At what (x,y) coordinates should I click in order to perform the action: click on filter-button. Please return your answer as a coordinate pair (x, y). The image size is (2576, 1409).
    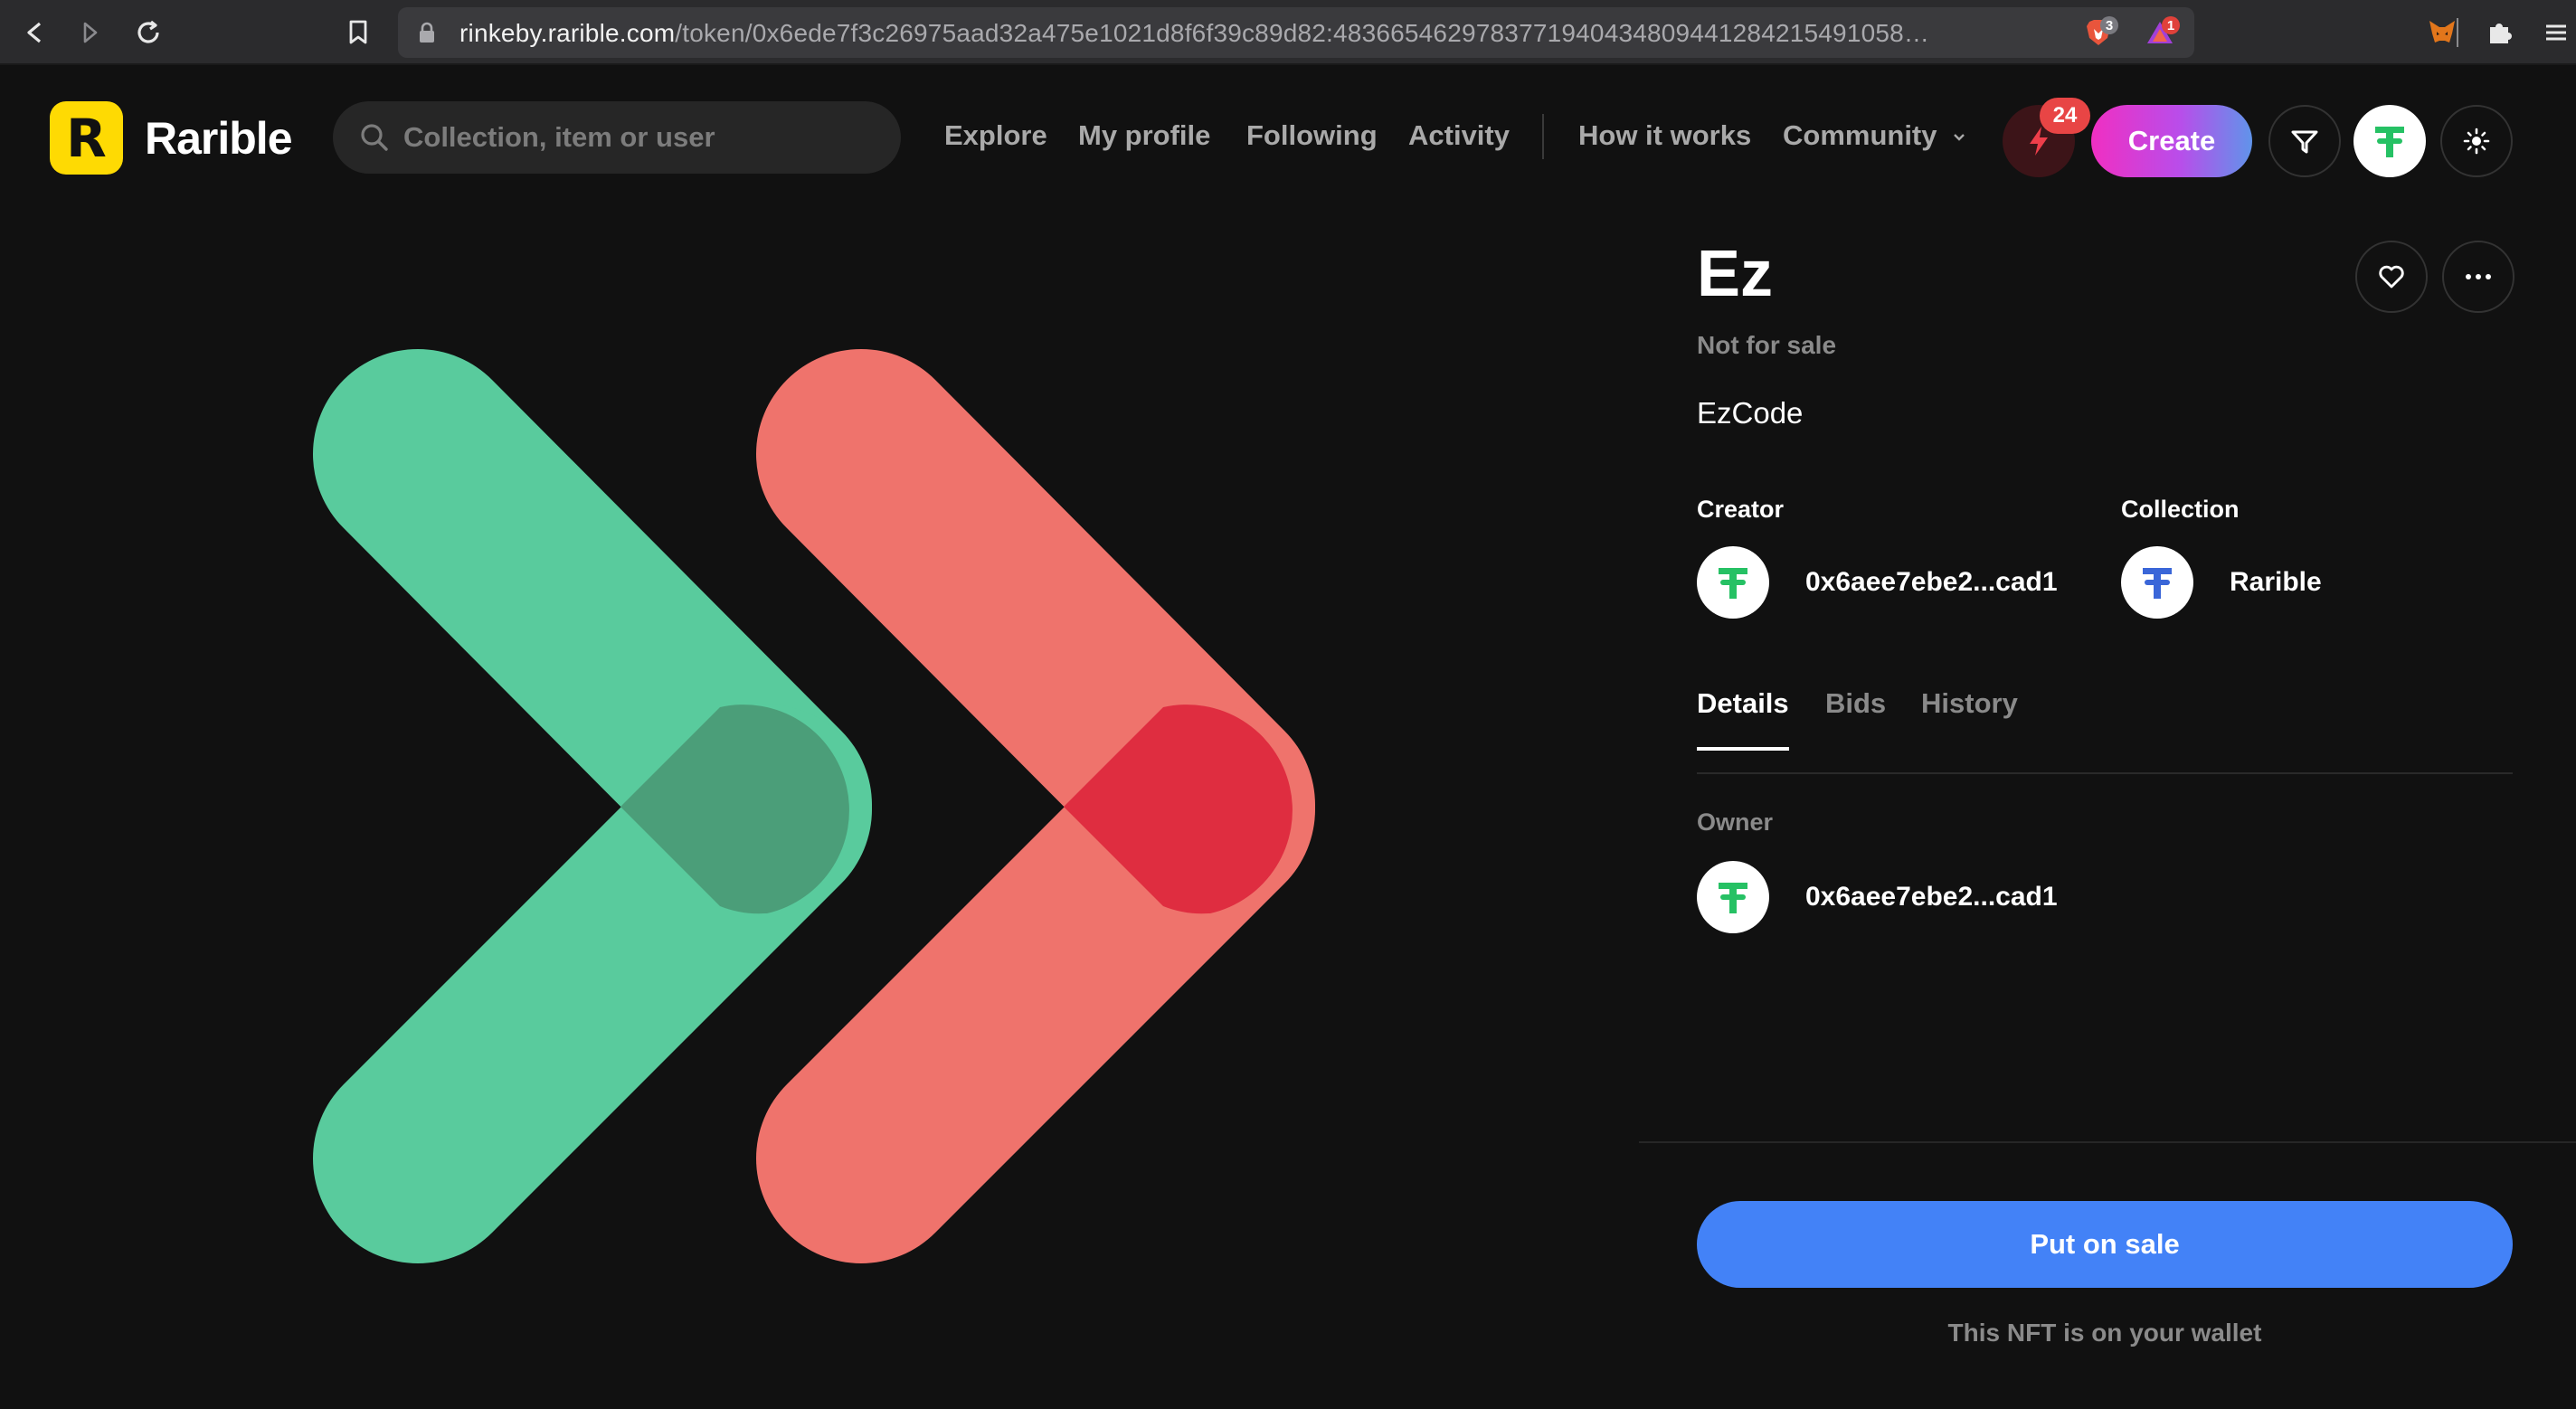
    Looking at the image, I should click on (2305, 141).